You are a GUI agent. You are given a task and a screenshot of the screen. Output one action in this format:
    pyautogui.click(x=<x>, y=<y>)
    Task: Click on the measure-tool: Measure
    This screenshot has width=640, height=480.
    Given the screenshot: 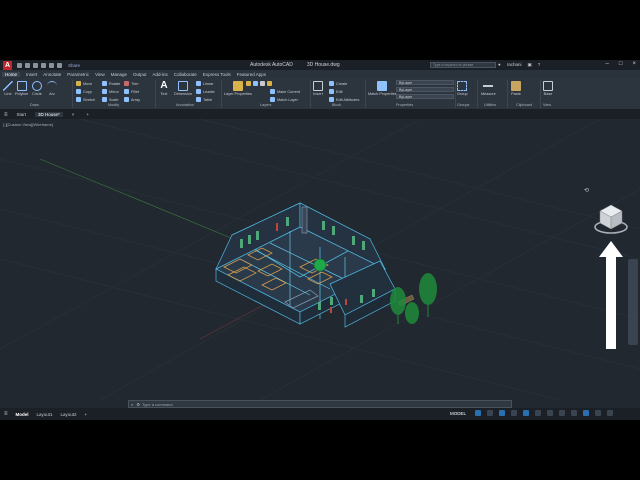 What is the action you would take?
    pyautogui.click(x=488, y=88)
    